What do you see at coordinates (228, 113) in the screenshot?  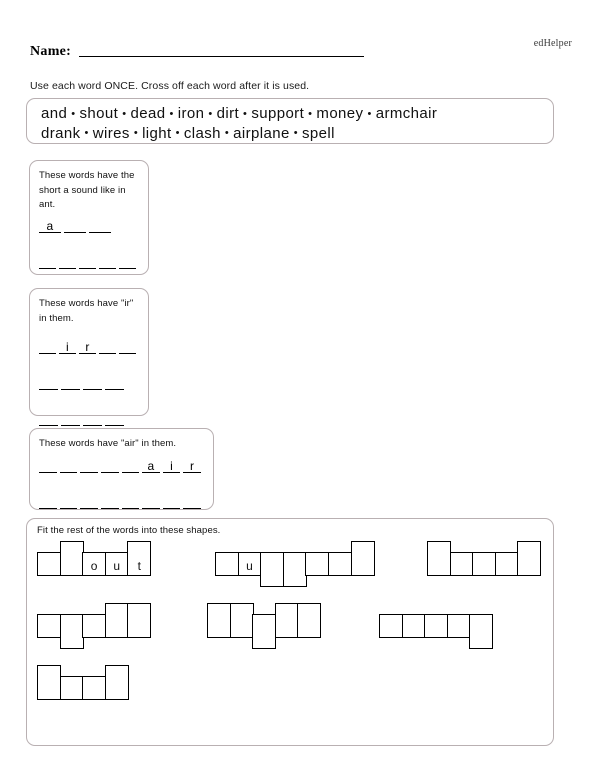 I see `word-bank-word: dirt` at bounding box center [228, 113].